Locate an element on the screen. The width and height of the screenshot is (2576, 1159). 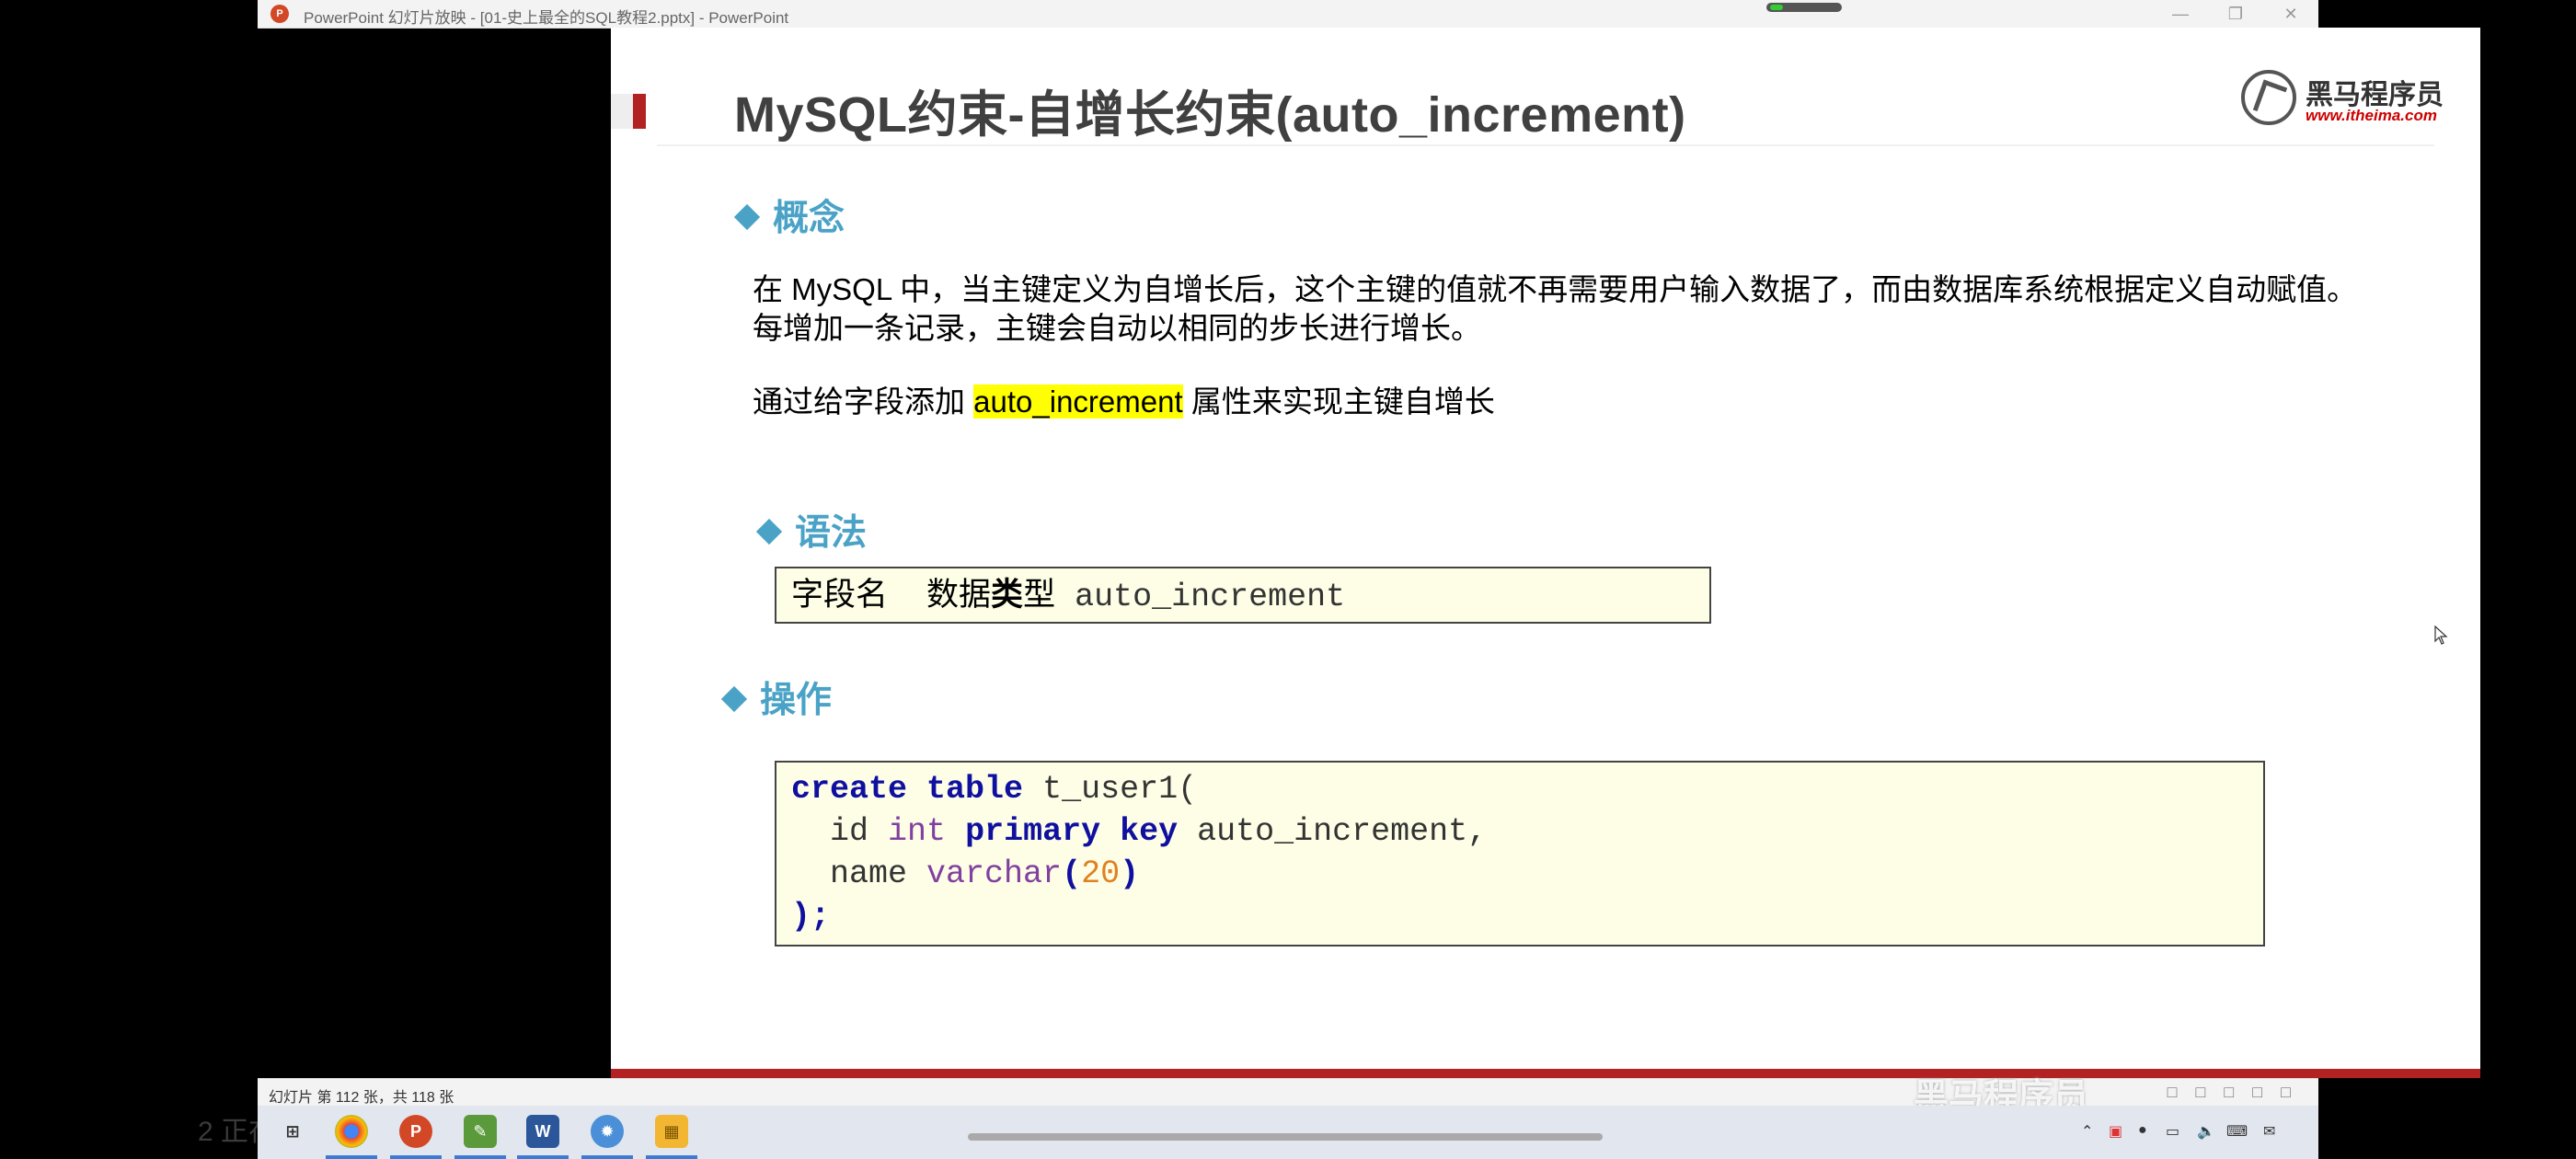
concept-heading: 概念 is located at coordinates (789, 215).